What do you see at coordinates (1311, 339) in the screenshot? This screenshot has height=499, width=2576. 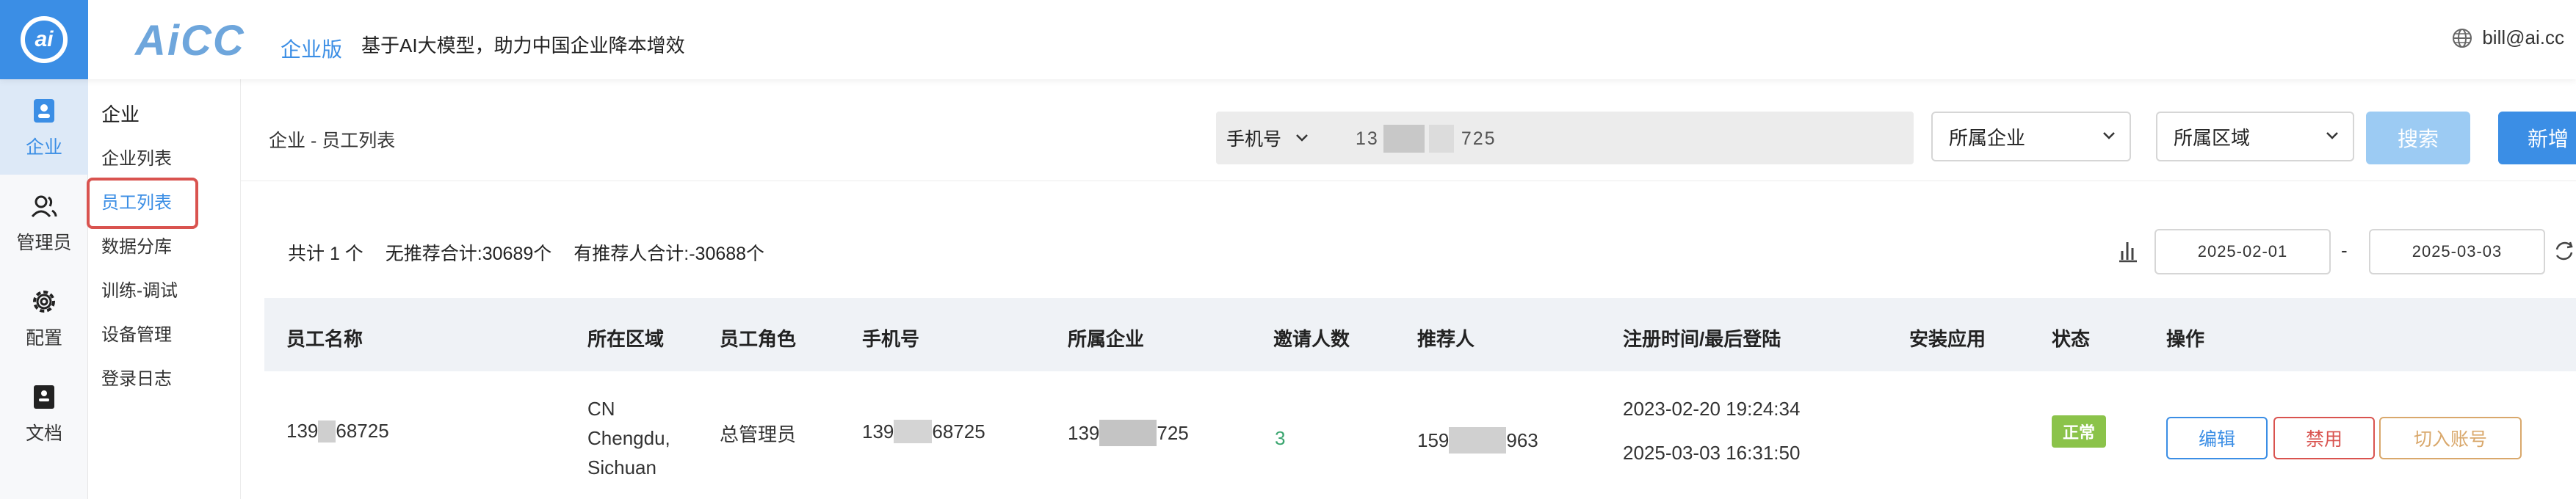 I see `col-header-invites: 邀请人数` at bounding box center [1311, 339].